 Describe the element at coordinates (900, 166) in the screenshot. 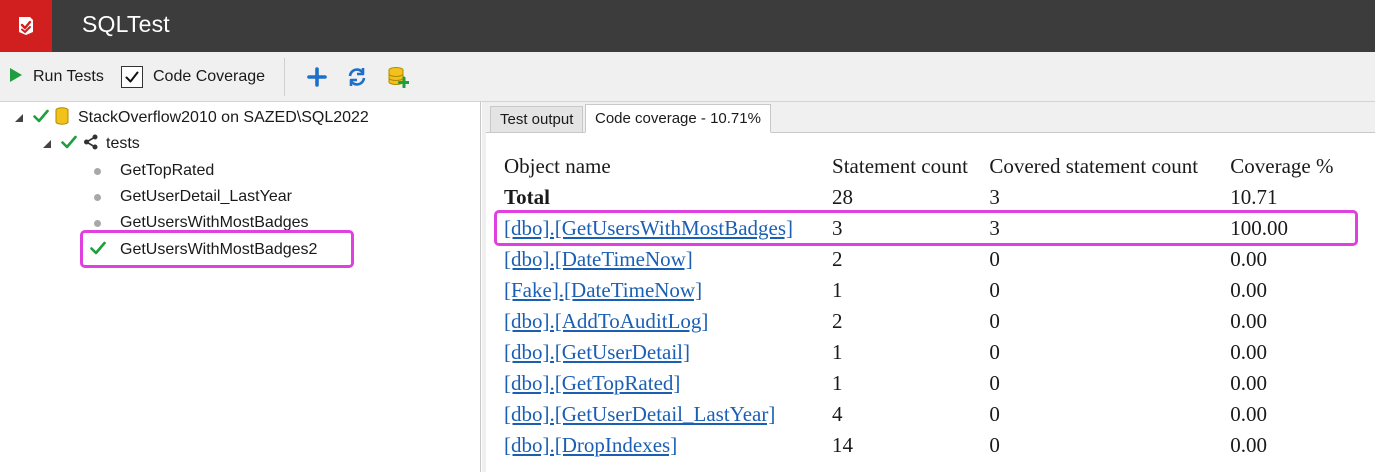

I see `column-header: Statement count` at that location.